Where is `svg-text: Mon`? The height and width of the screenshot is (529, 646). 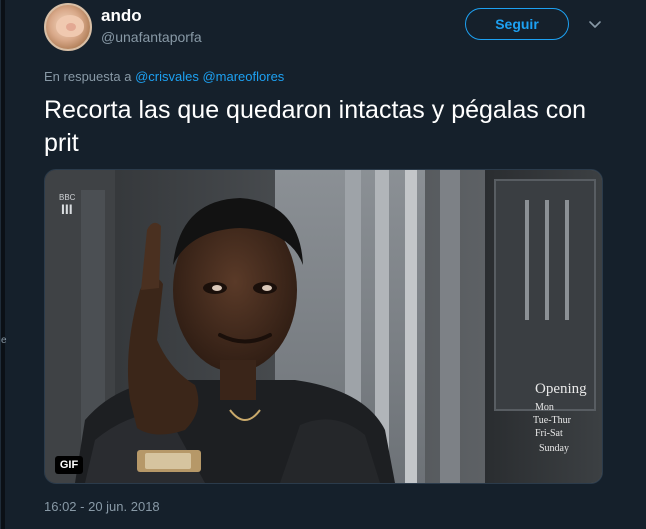 svg-text: Mon is located at coordinates (544, 407).